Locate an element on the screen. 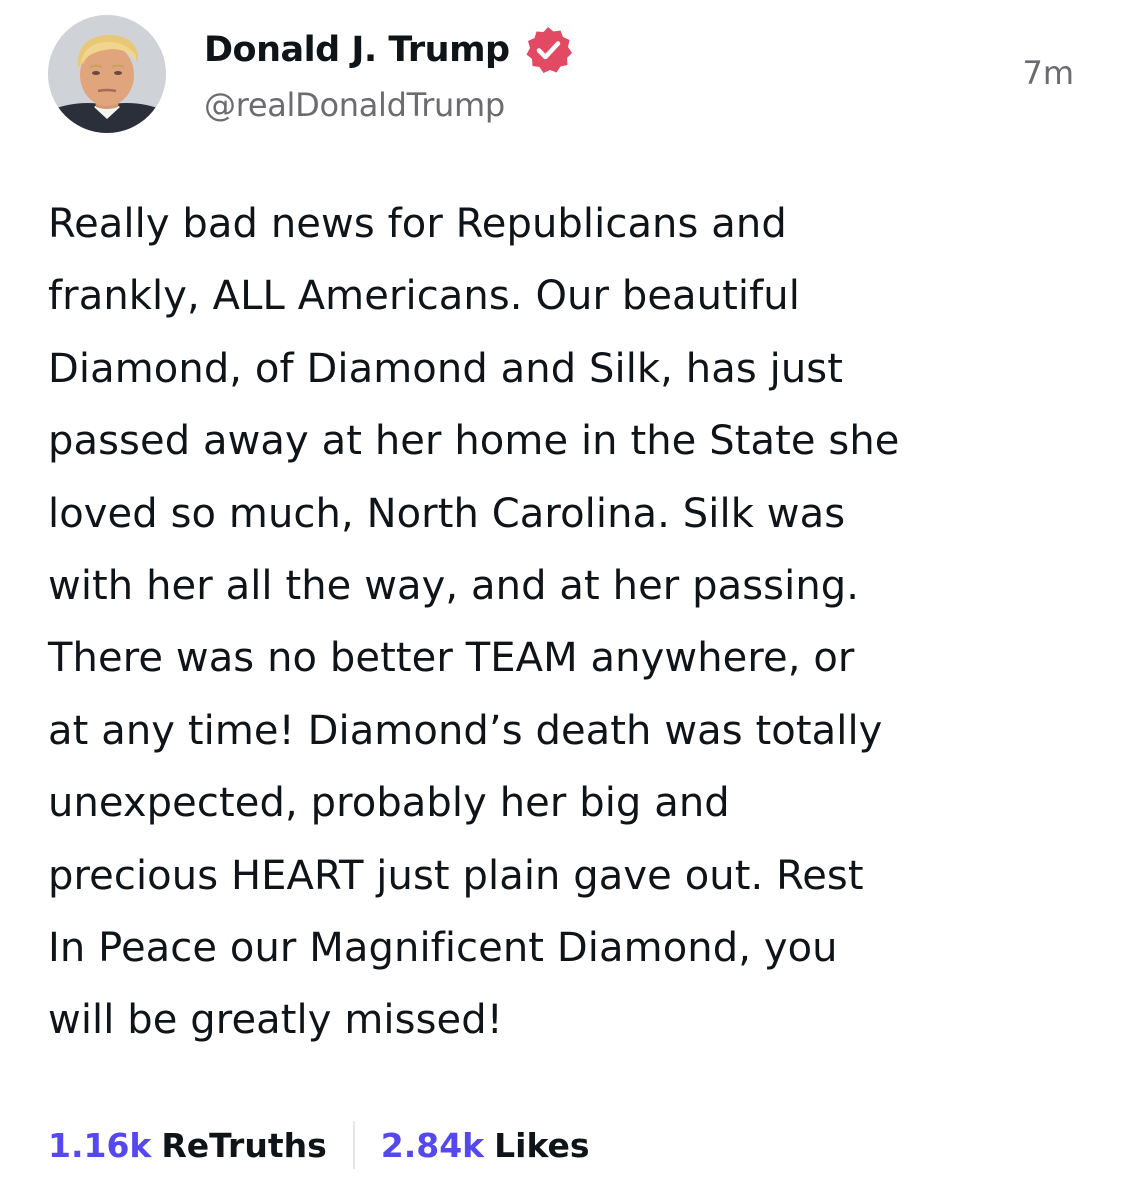  author-name-row: Donald J. Trump is located at coordinates (389, 50).